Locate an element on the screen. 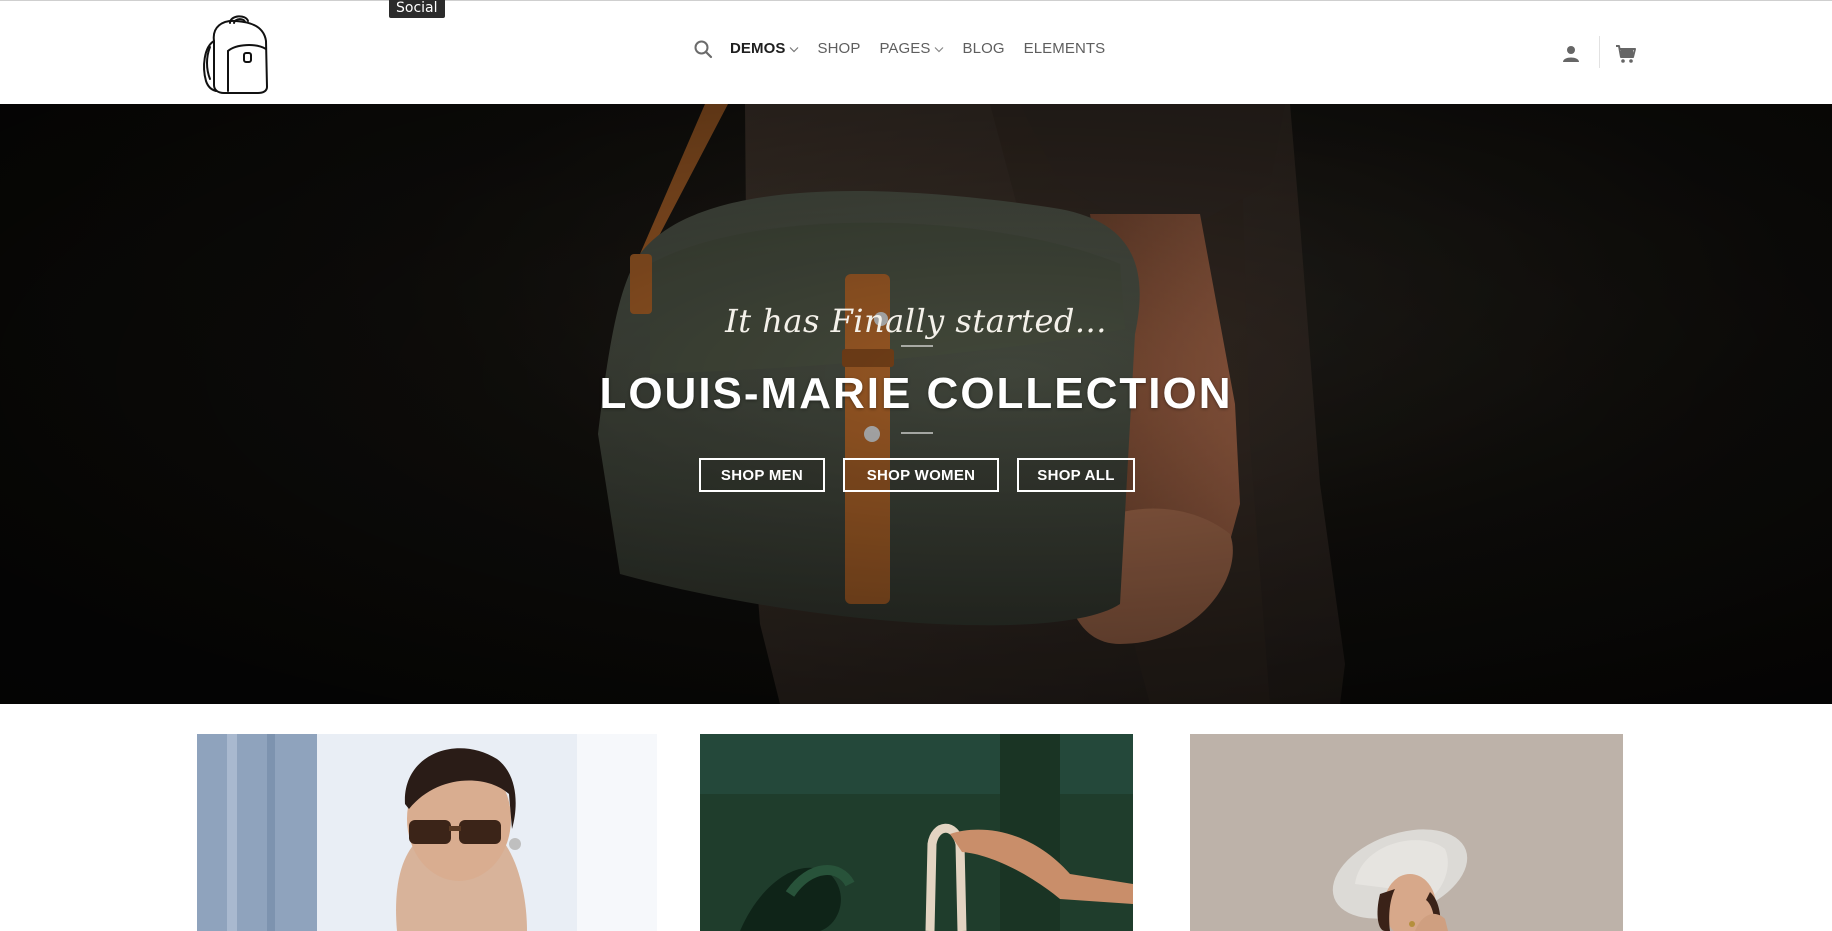 Image resolution: width=1832 pixels, height=931 pixels. nav-item-label: BLOG is located at coordinates (983, 48).